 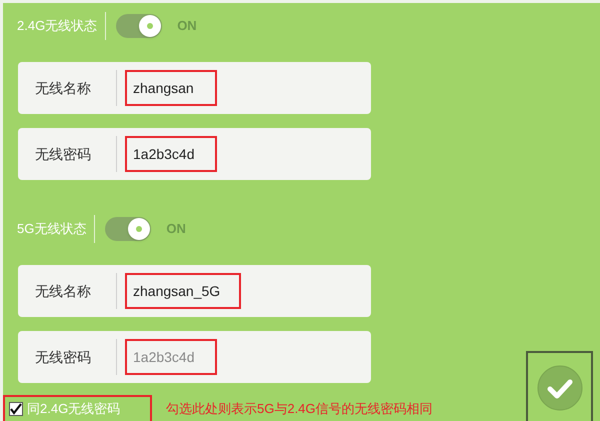 I want to click on status-label: 2.4G无线状态, so click(x=61, y=26).